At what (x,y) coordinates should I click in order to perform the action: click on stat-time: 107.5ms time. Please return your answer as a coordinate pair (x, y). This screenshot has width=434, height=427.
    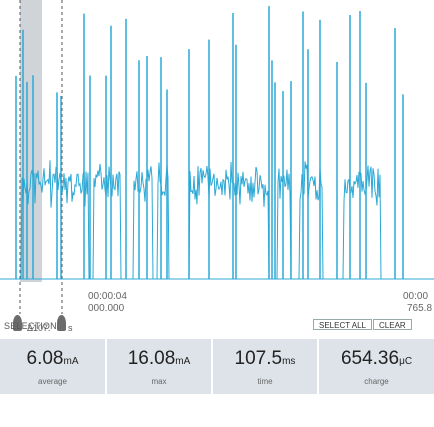
    Looking at the image, I should click on (265, 366).